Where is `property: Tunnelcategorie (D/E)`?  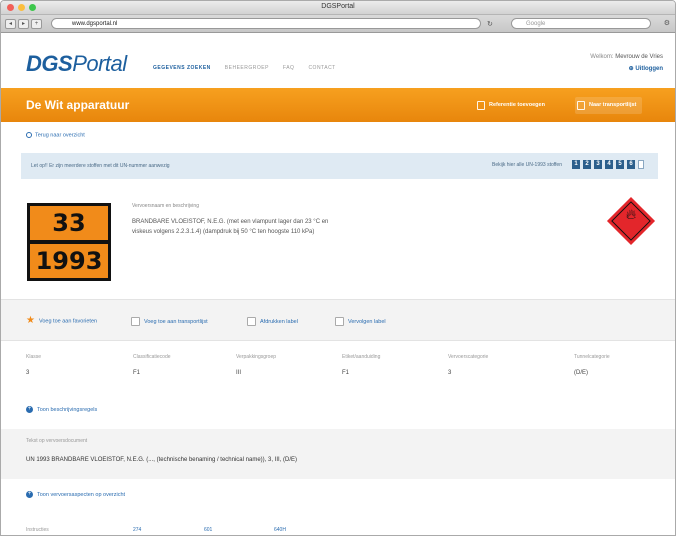 property: Tunnelcategorie (D/E) is located at coordinates (592, 365).